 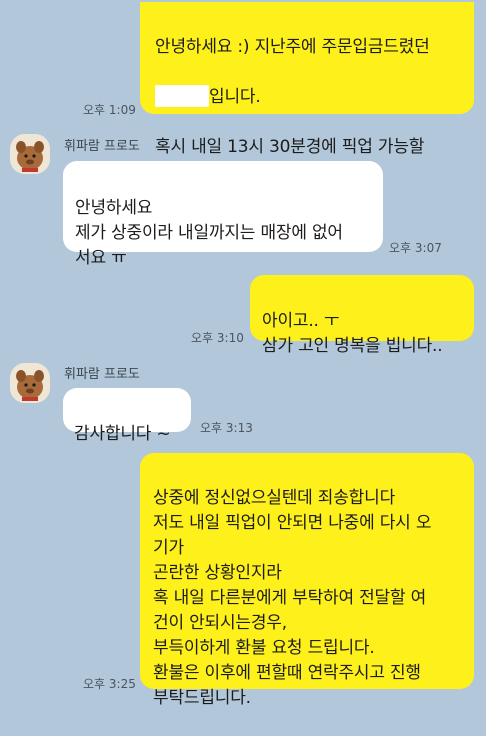 What do you see at coordinates (415, 248) in the screenshot?
I see `message-timestamp: 오후 3:07` at bounding box center [415, 248].